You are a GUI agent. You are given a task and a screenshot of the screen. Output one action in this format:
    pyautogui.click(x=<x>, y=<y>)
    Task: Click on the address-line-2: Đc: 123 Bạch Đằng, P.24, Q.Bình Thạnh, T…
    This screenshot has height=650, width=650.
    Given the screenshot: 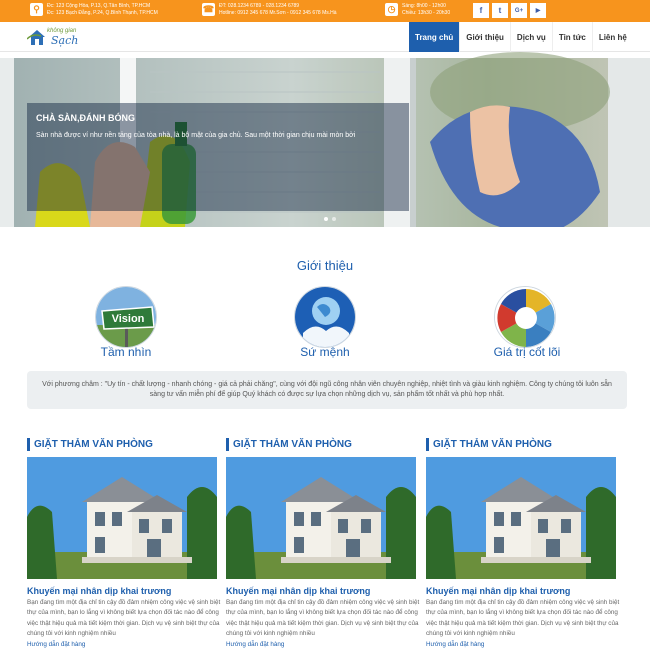 What is the action you would take?
    pyautogui.click(x=102, y=12)
    